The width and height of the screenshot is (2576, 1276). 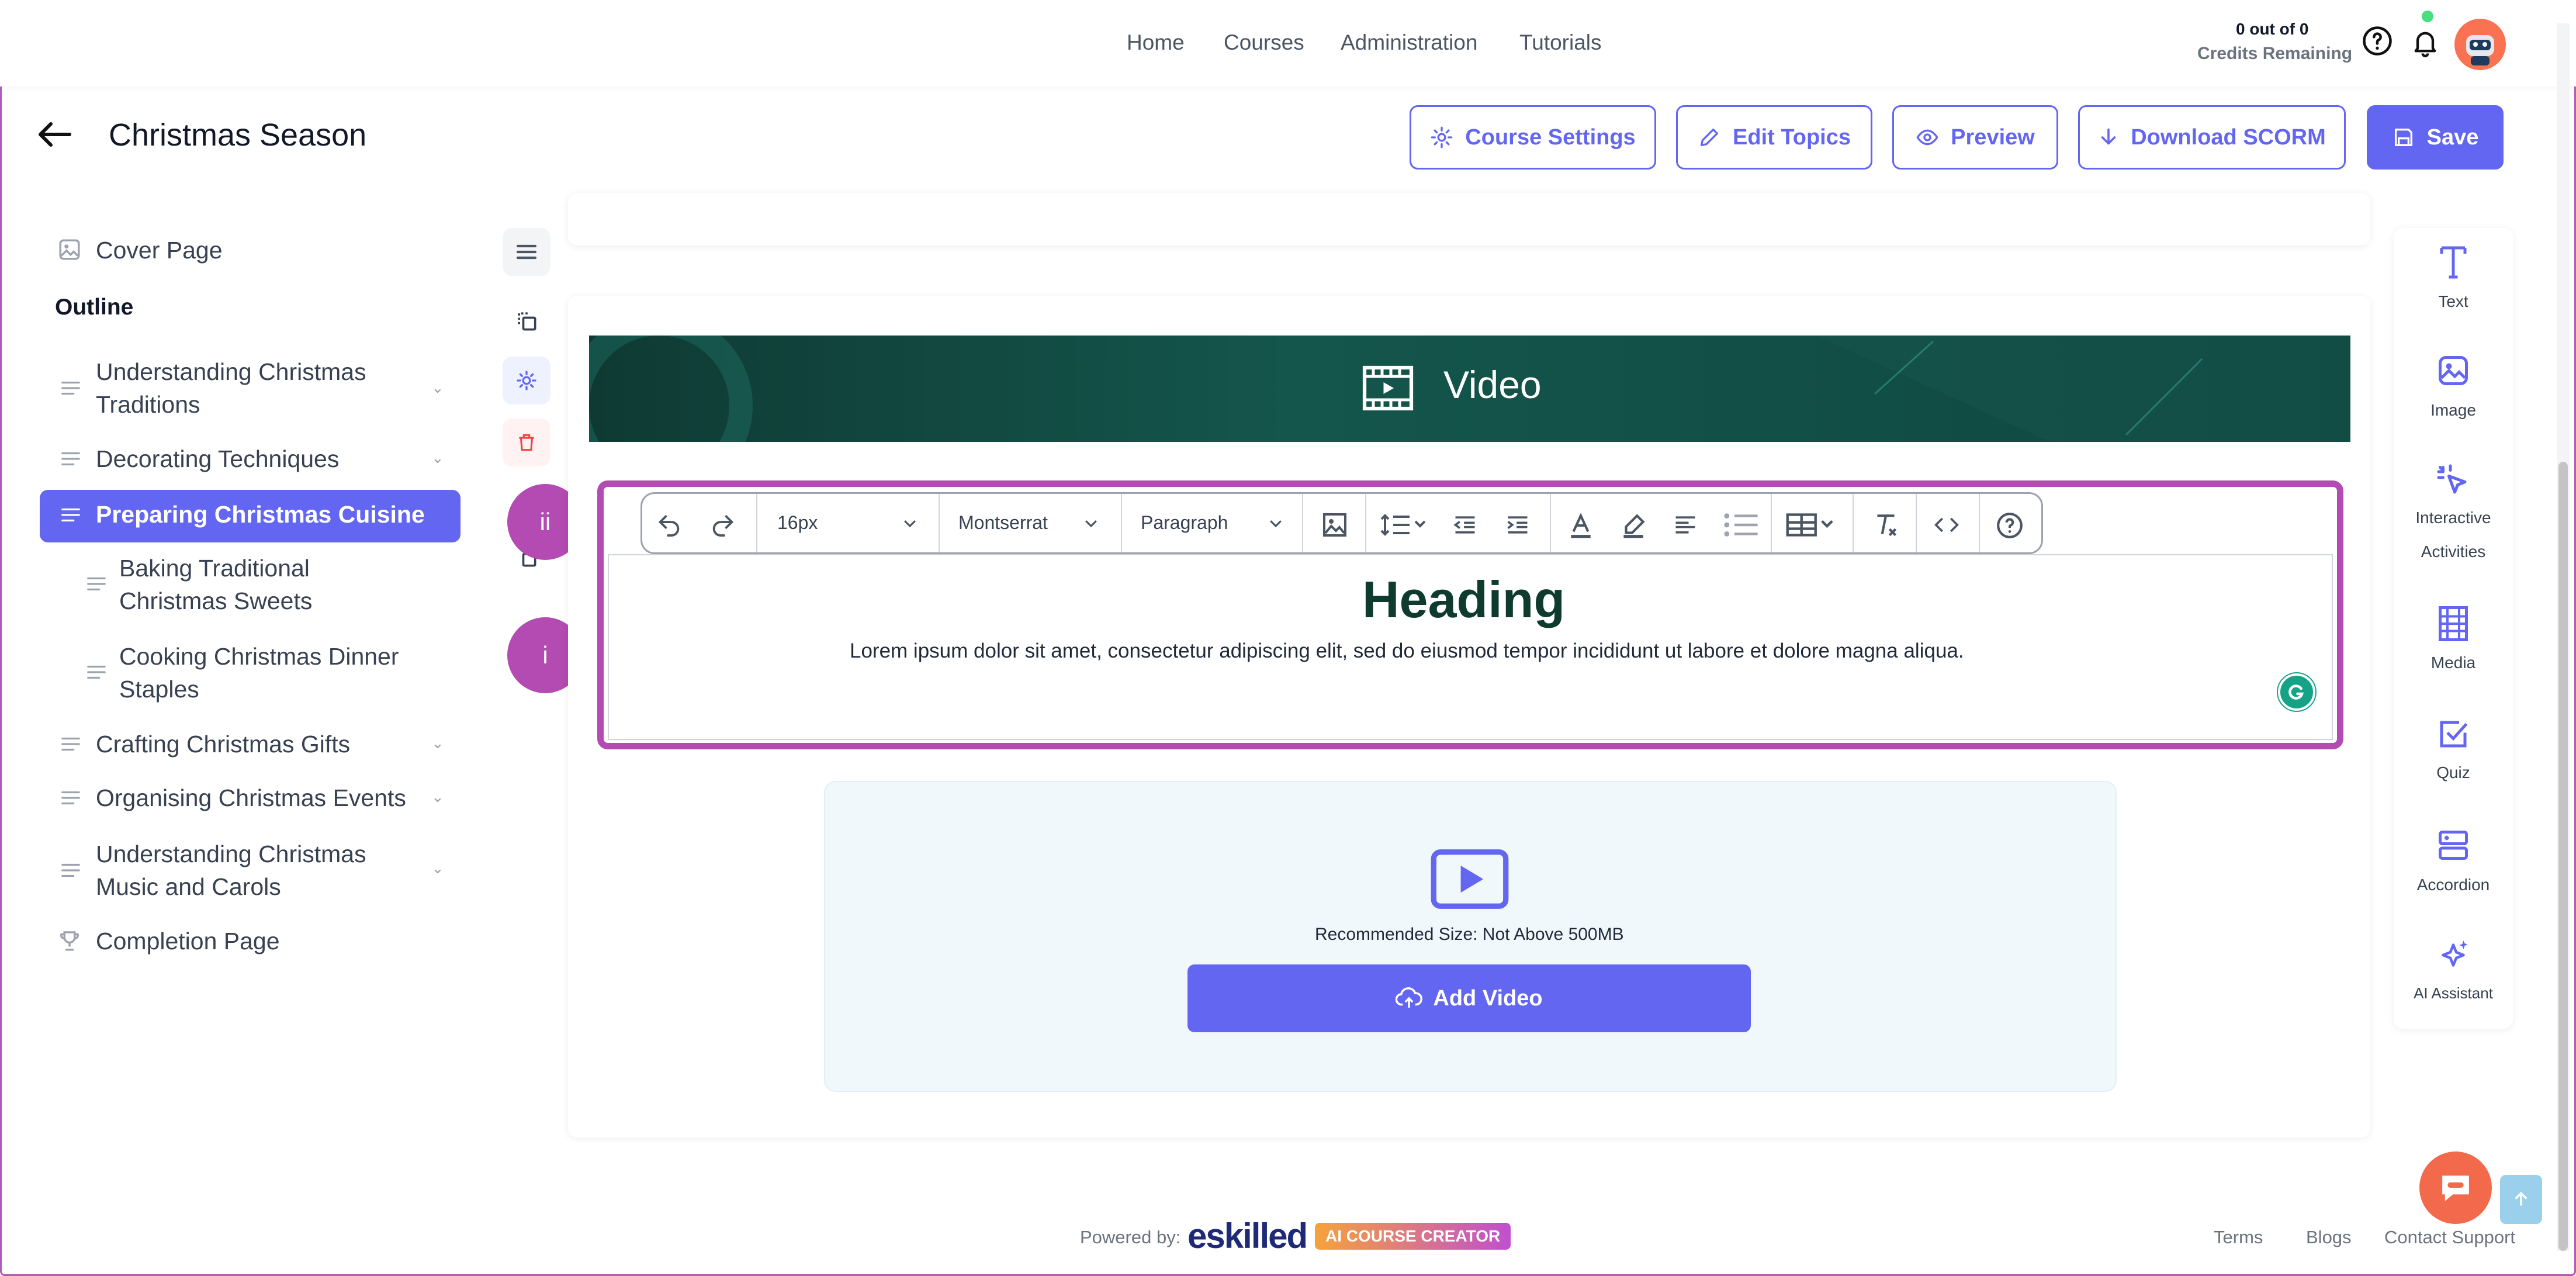 What do you see at coordinates (260, 514) in the screenshot?
I see `sidebar-item-preparing-cuisine: Preparing Christmas Cuisine` at bounding box center [260, 514].